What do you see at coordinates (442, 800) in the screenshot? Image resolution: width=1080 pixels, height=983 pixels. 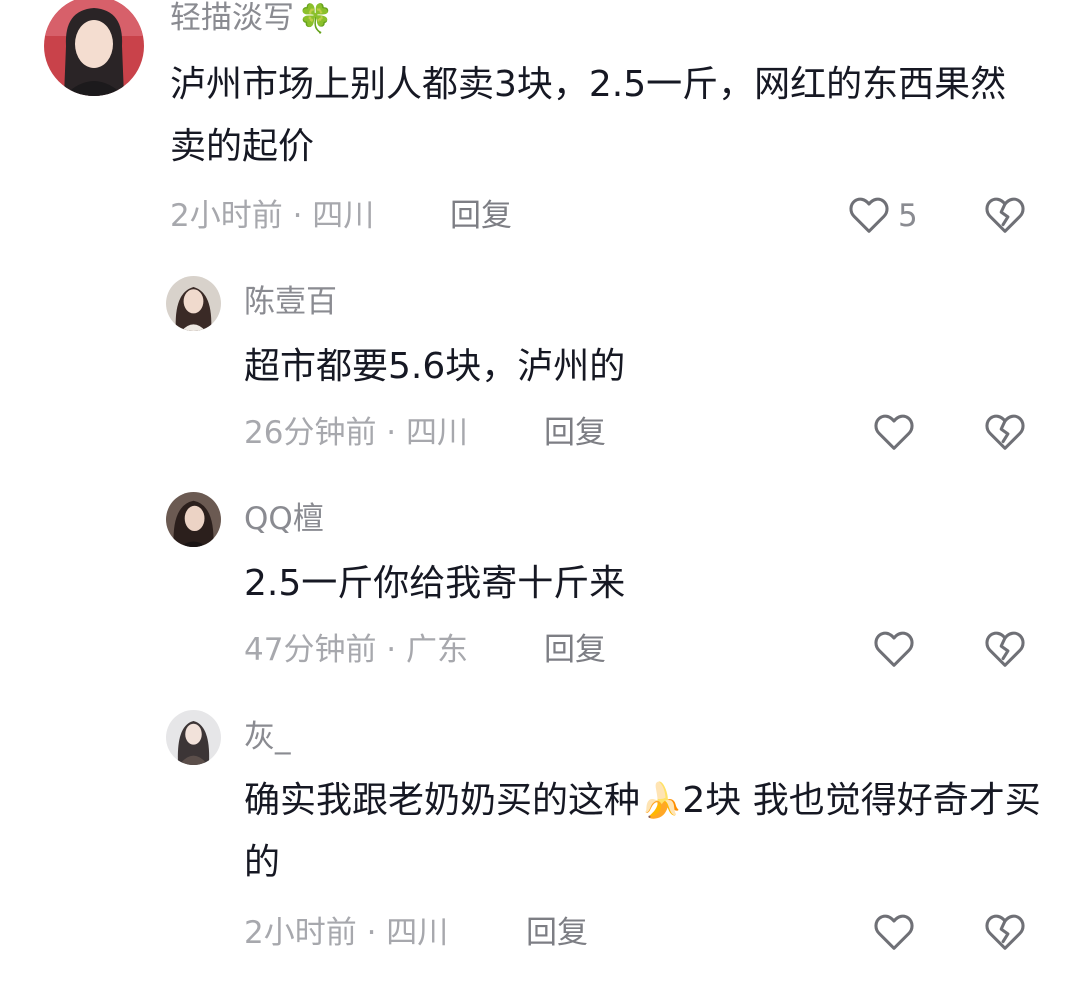 I see `comment-text-part: 确实我跟老奶奶买的这种` at bounding box center [442, 800].